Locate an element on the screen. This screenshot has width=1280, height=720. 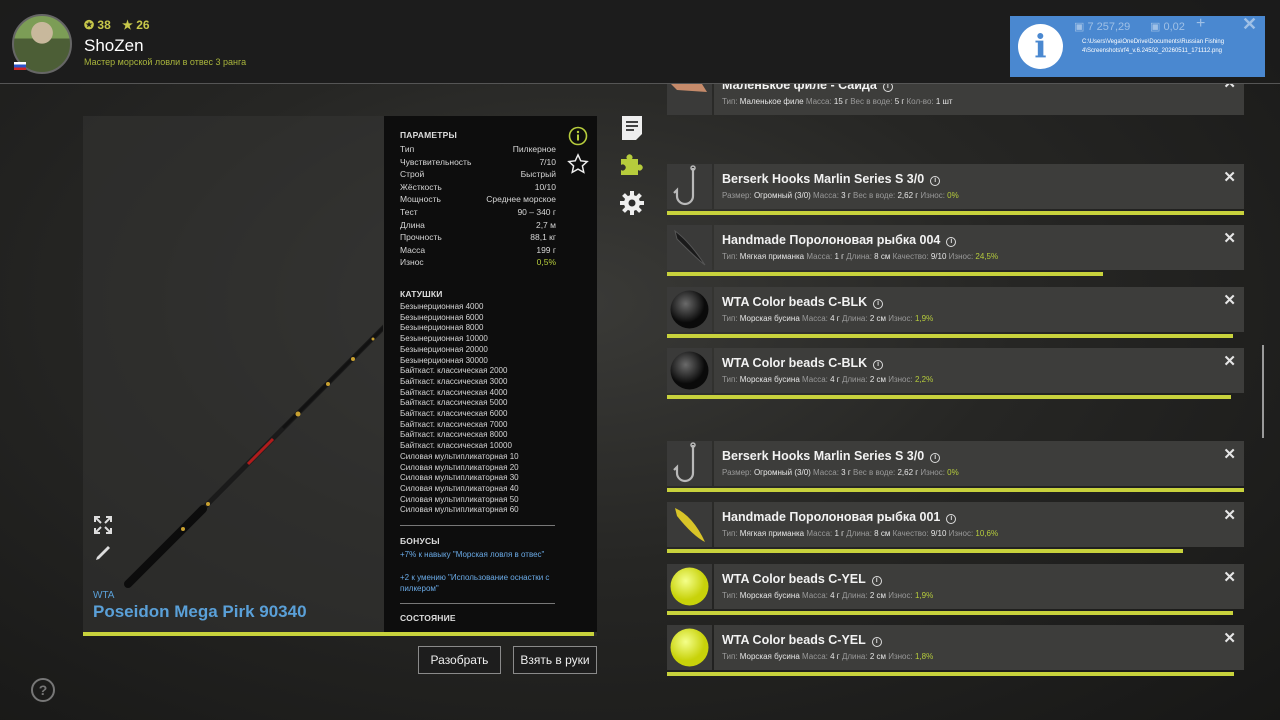
puzzle-icon is located at coordinates (632, 164).